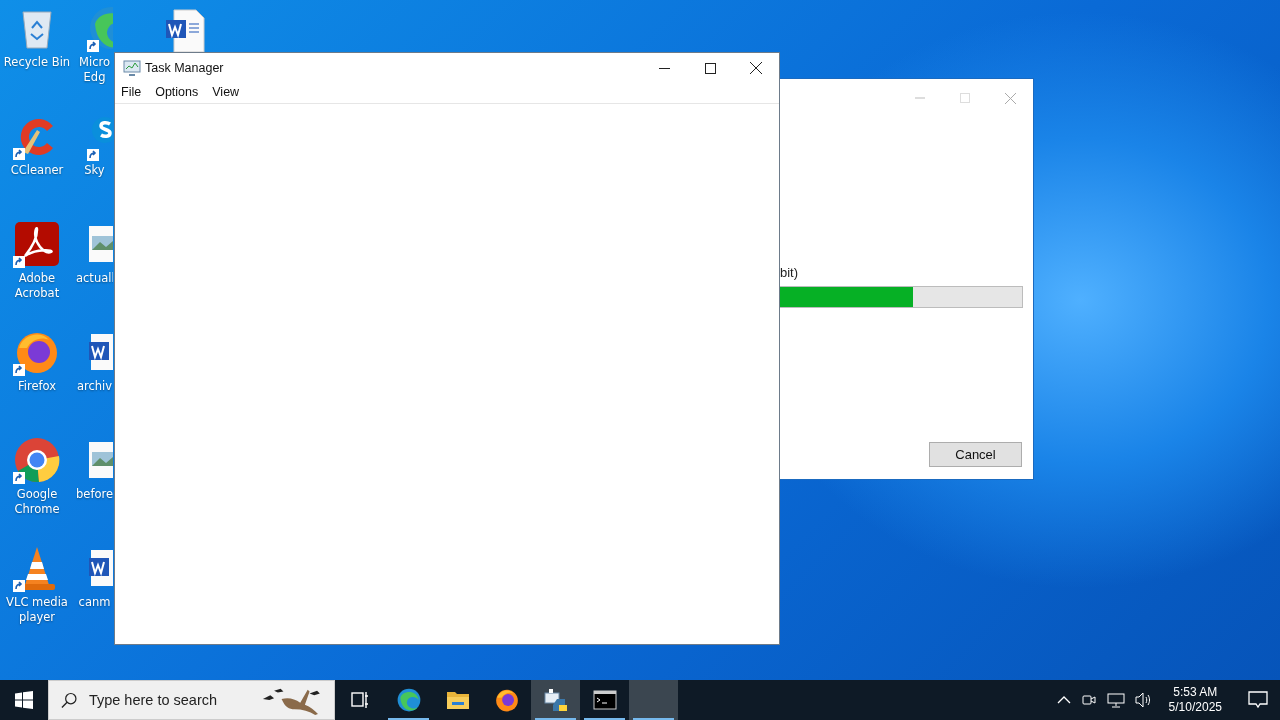 Image resolution: width=1280 pixels, height=720 pixels. What do you see at coordinates (506, 700) in the screenshot?
I see `firefox-icon` at bounding box center [506, 700].